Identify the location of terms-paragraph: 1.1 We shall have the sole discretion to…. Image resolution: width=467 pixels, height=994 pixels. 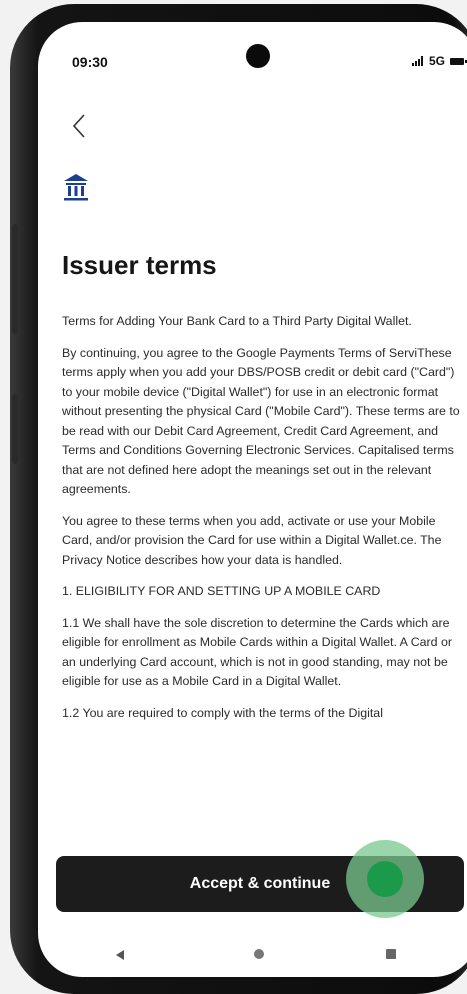
(257, 652).